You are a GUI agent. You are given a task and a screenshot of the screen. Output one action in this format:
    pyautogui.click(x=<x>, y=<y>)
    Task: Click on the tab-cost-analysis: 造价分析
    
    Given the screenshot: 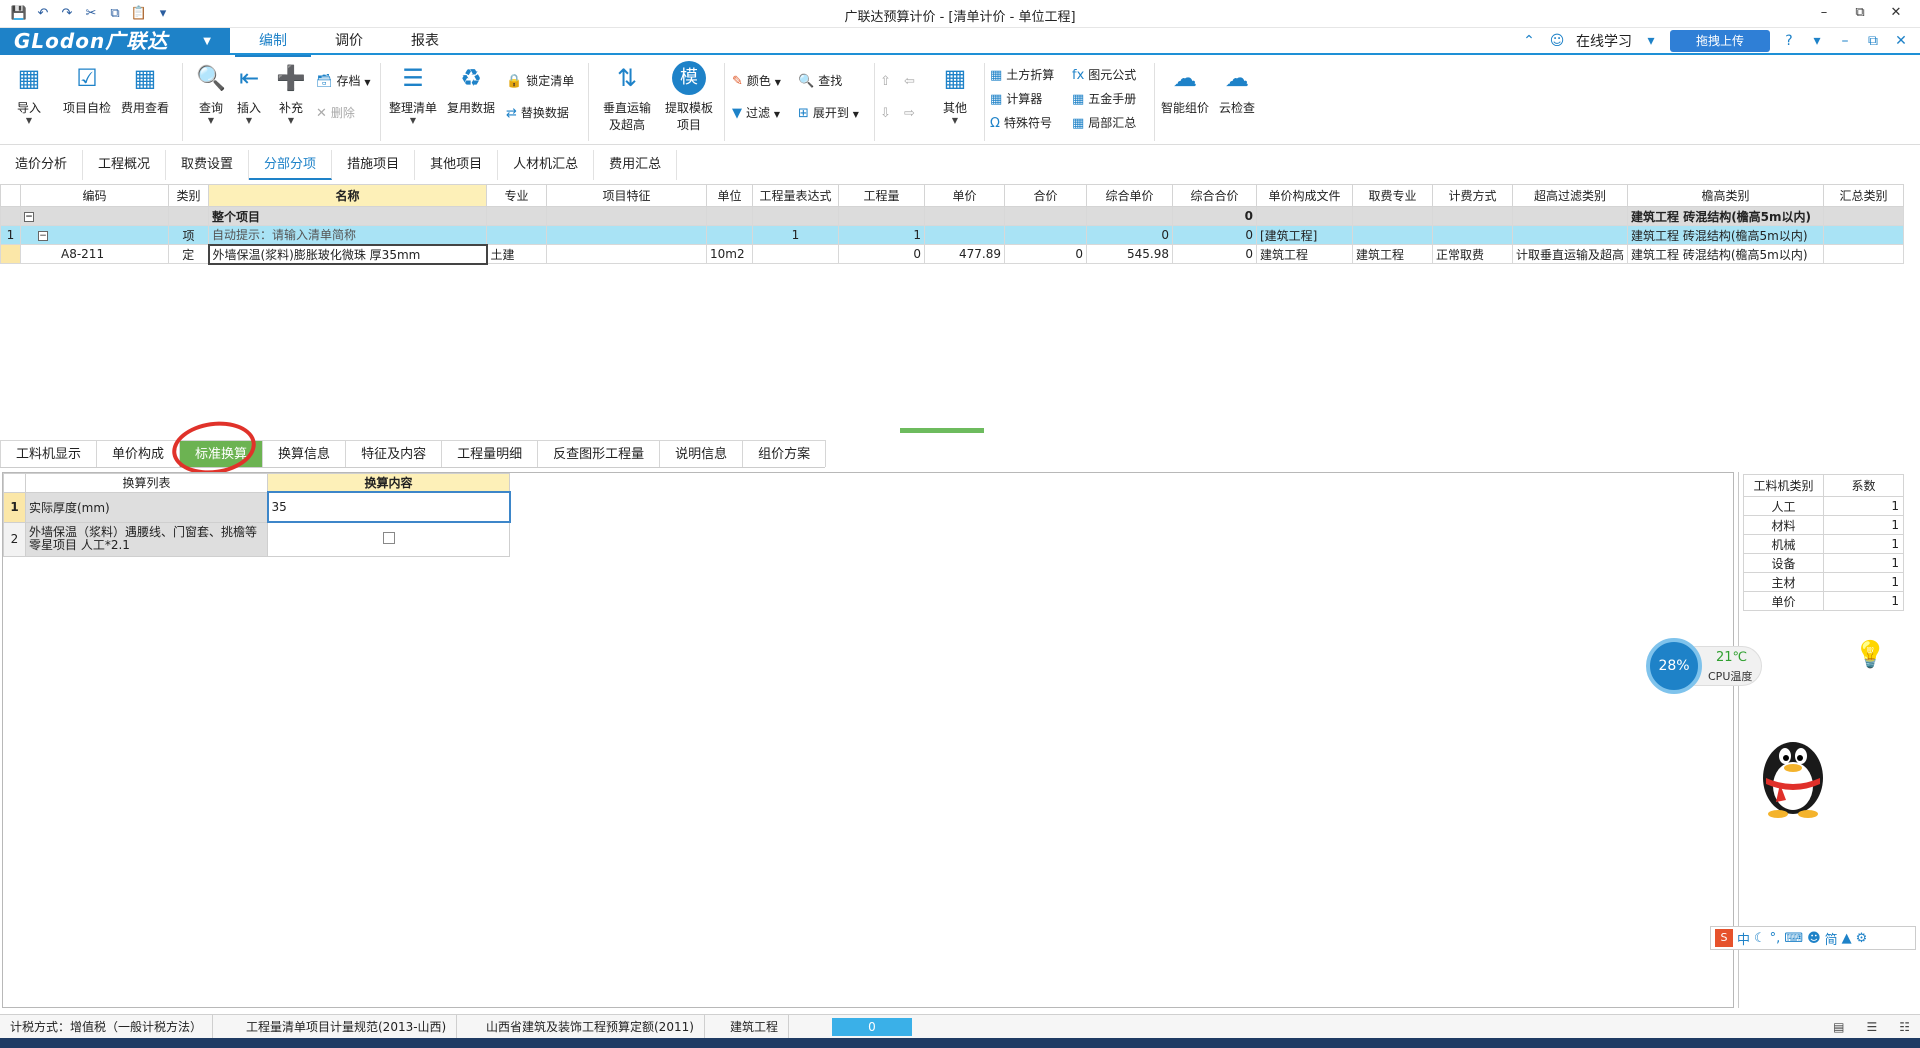 What is the action you would take?
    pyautogui.click(x=42, y=165)
    